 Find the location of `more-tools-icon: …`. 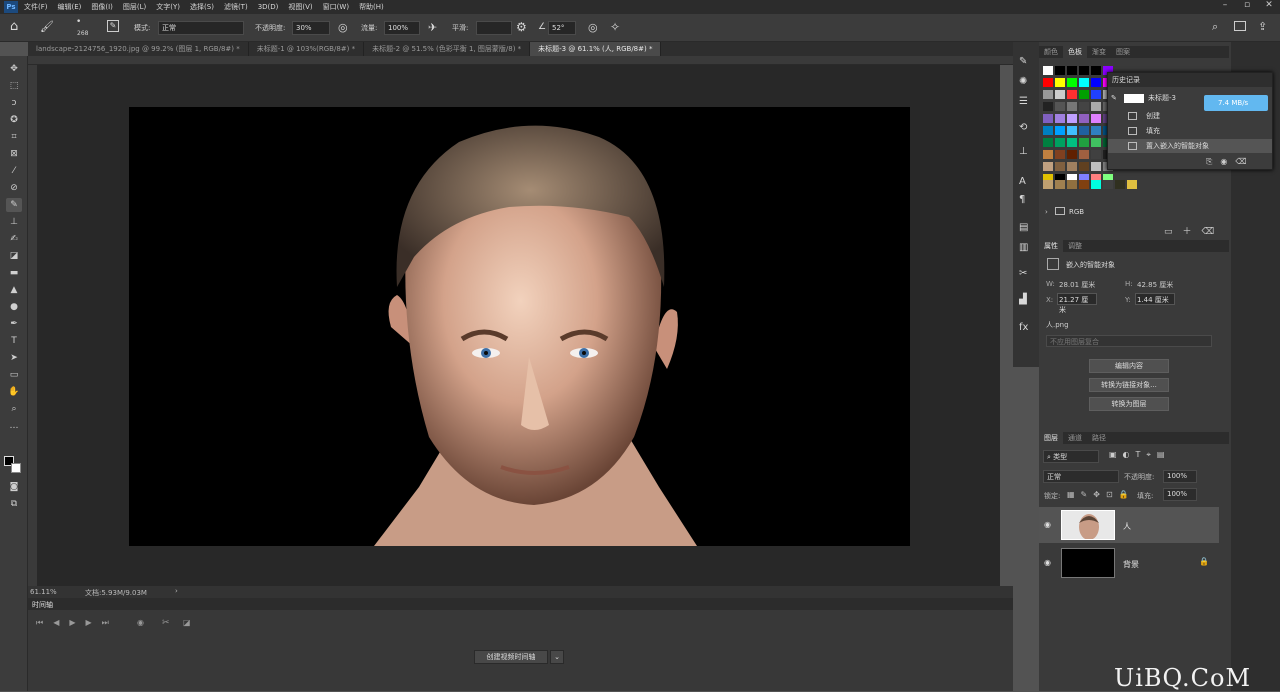

more-tools-icon: … is located at coordinates (14, 426).